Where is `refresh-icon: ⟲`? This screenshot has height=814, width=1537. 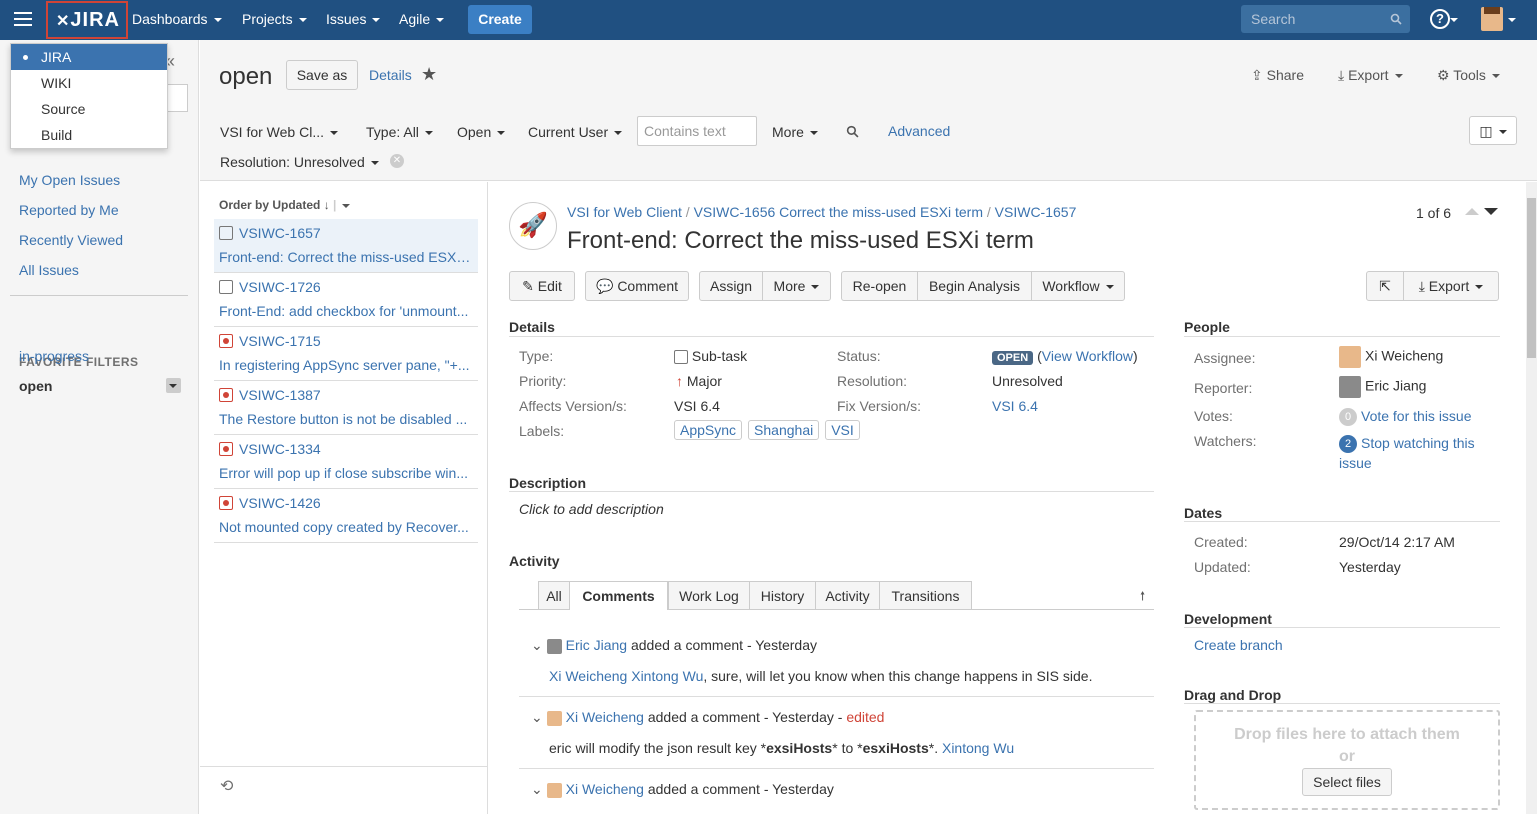
refresh-icon: ⟲ is located at coordinates (226, 786).